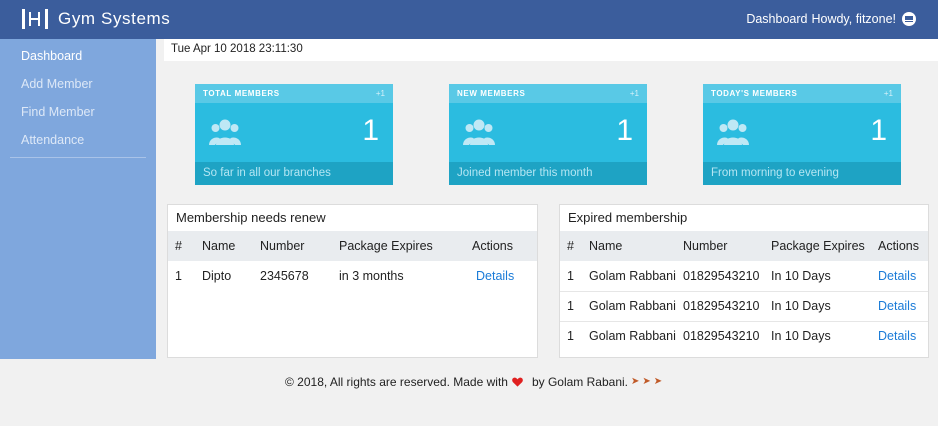 Image resolution: width=938 pixels, height=426 pixels. Describe the element at coordinates (284, 276) in the screenshot. I see `member-number: 2345678` at that location.